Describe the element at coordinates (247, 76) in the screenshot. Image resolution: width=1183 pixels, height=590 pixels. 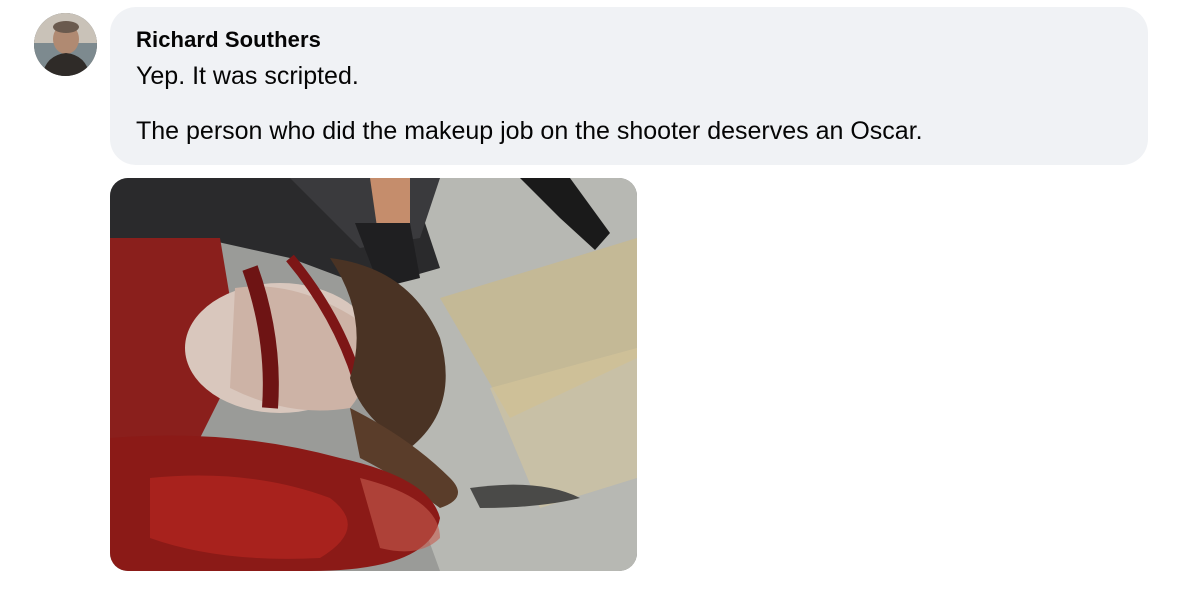
I see `comment-text-line: Yep. It was scripted.` at that location.